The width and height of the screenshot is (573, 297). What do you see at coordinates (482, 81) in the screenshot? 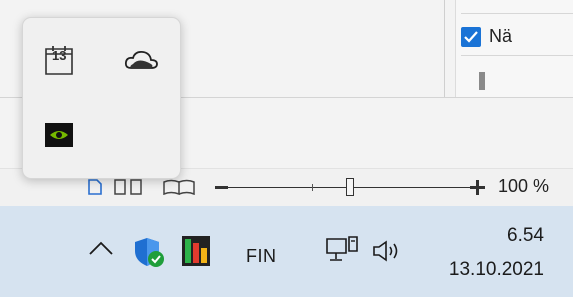
I see `scrollbar-thumb` at bounding box center [482, 81].